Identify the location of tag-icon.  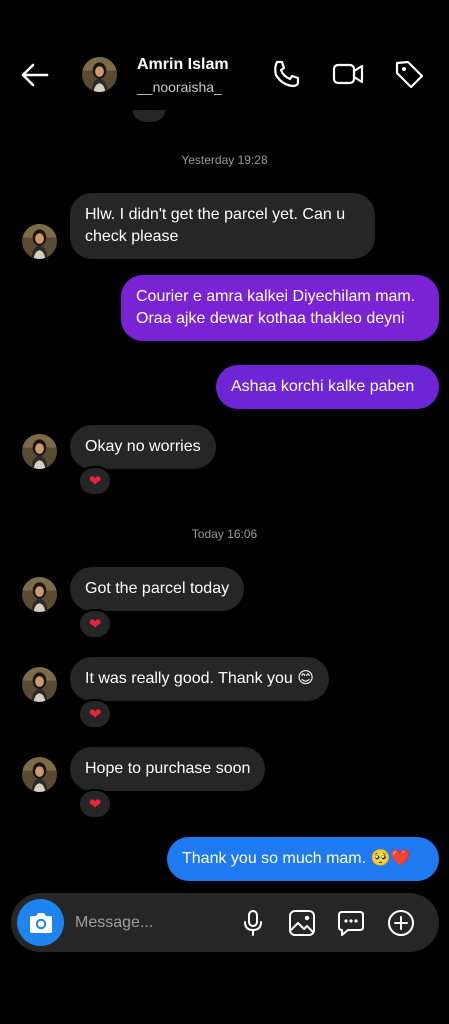
(409, 74).